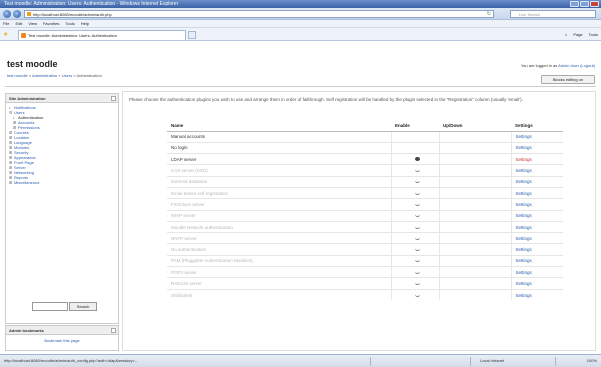 The width and height of the screenshot is (601, 367). I want to click on breadcrumb-users: Users, so click(67, 75).